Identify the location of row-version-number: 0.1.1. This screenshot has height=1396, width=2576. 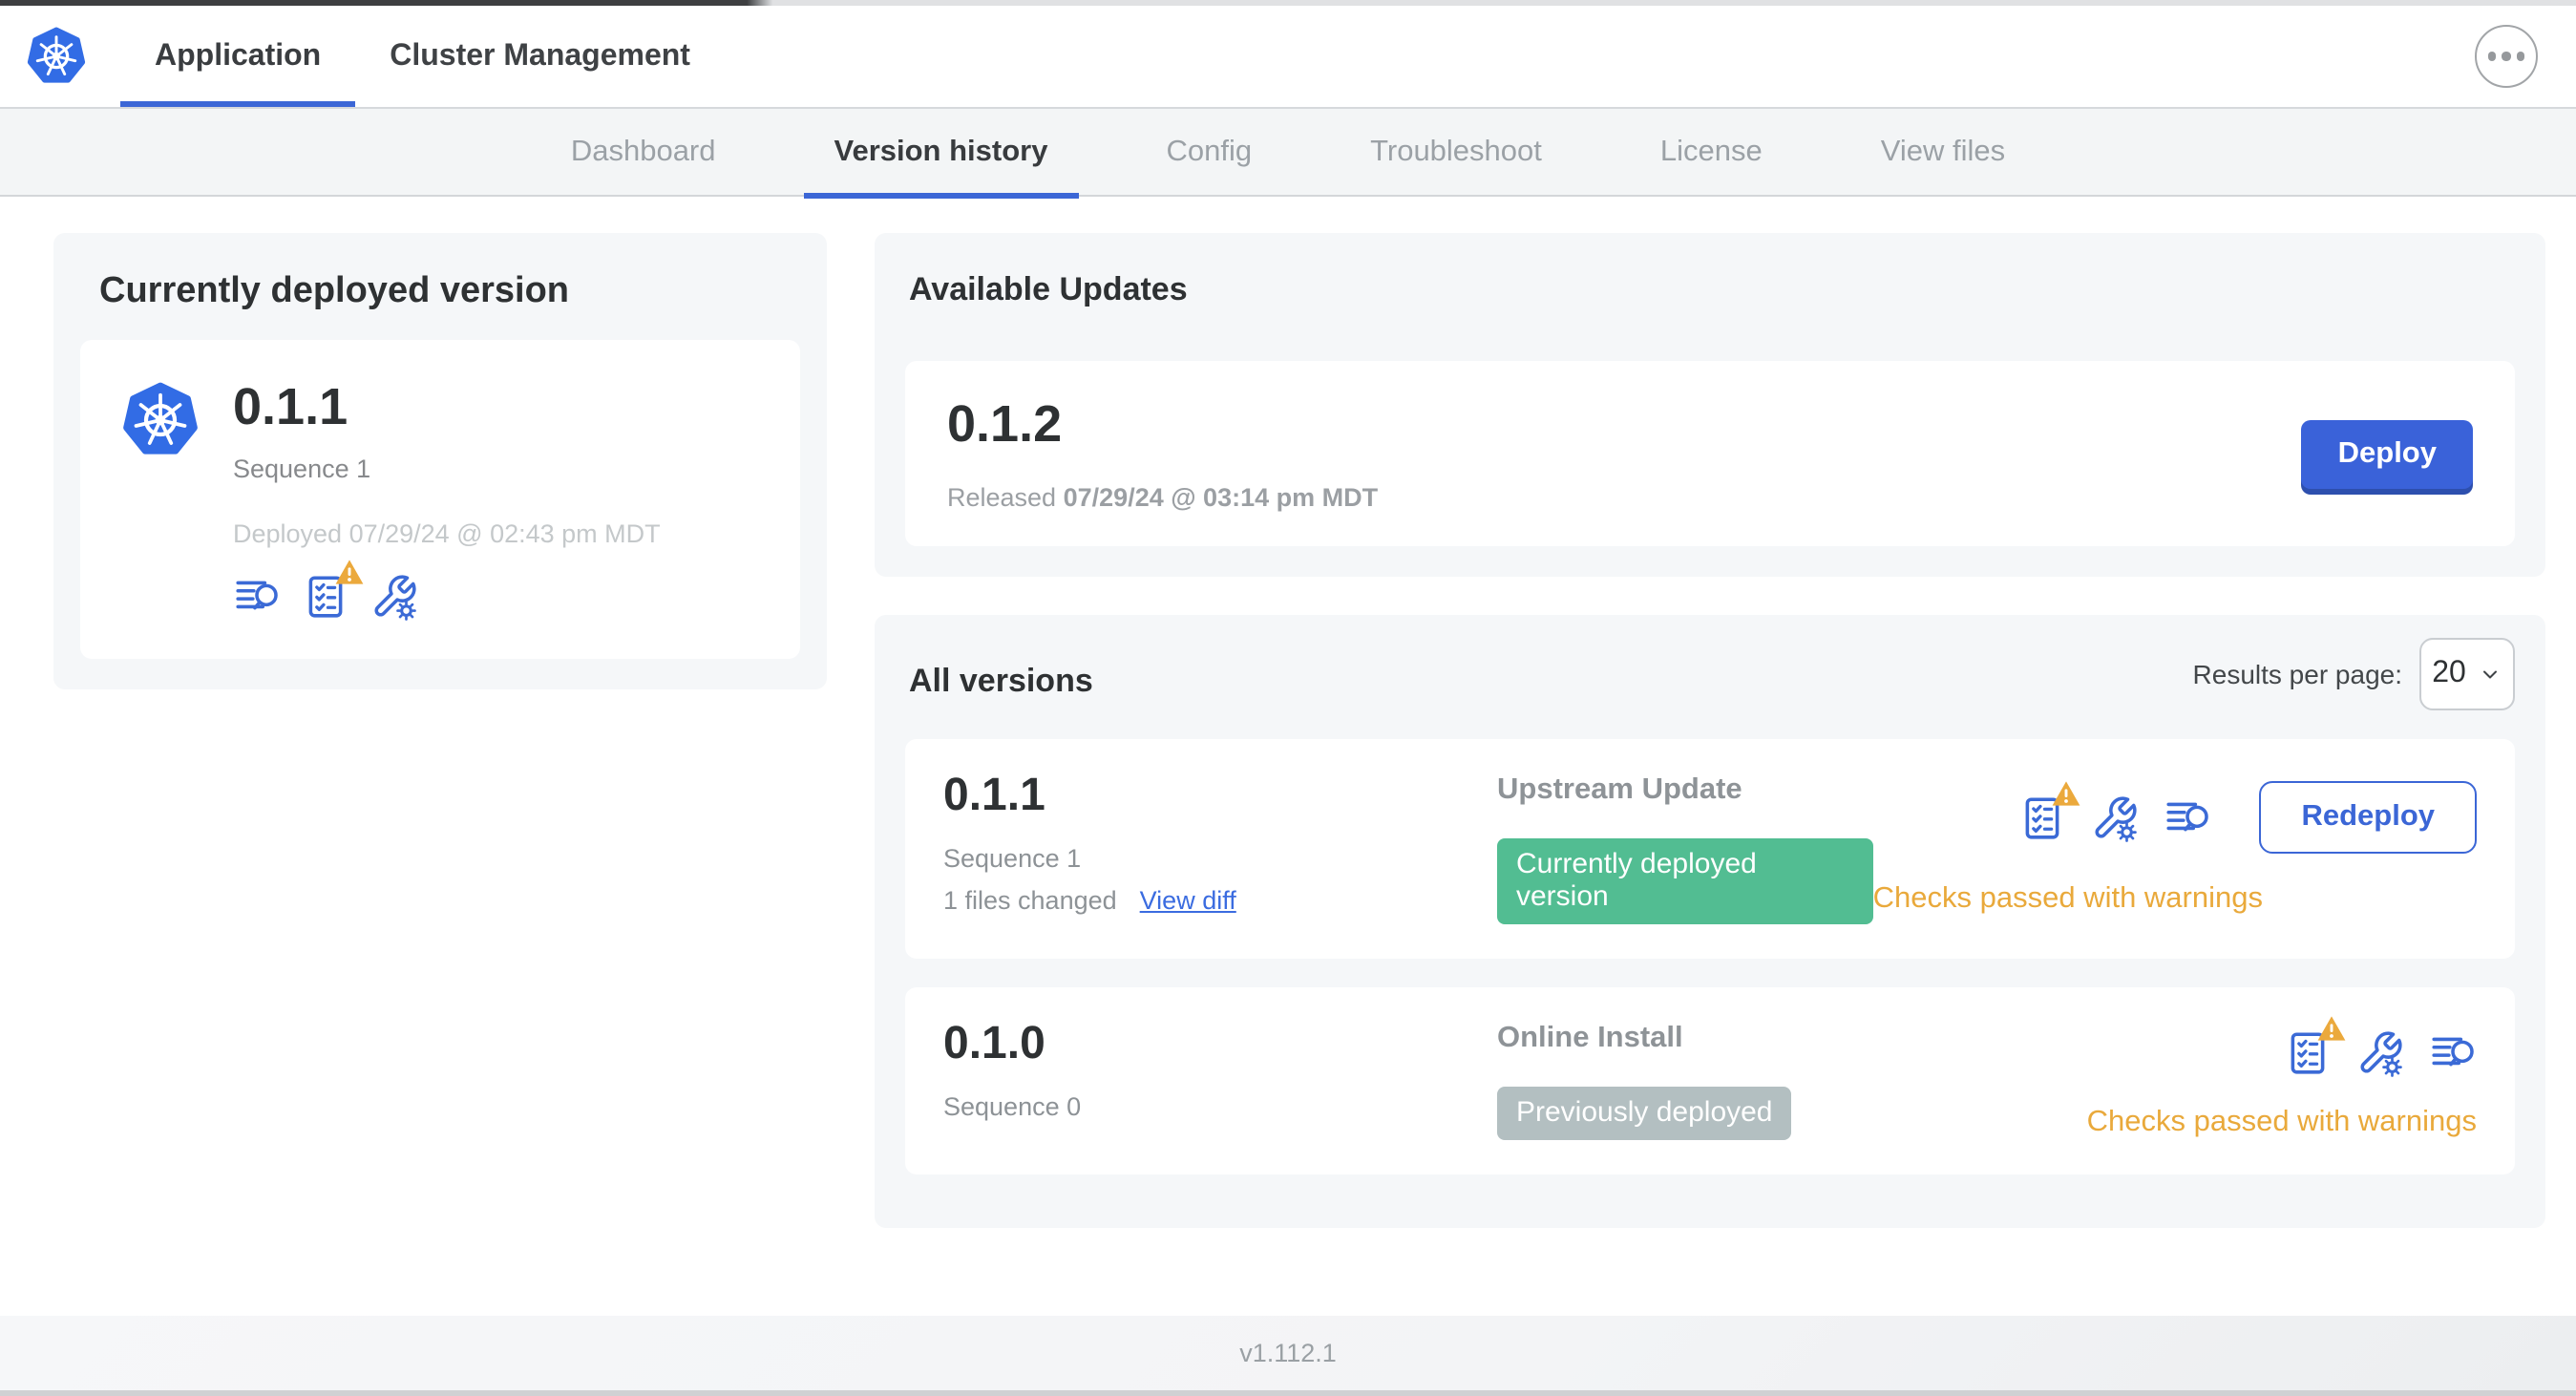
(994, 795).